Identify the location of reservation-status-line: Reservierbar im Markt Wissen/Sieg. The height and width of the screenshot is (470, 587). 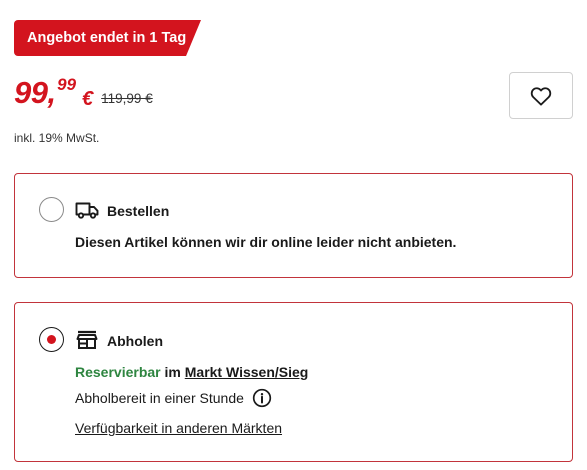
(191, 372).